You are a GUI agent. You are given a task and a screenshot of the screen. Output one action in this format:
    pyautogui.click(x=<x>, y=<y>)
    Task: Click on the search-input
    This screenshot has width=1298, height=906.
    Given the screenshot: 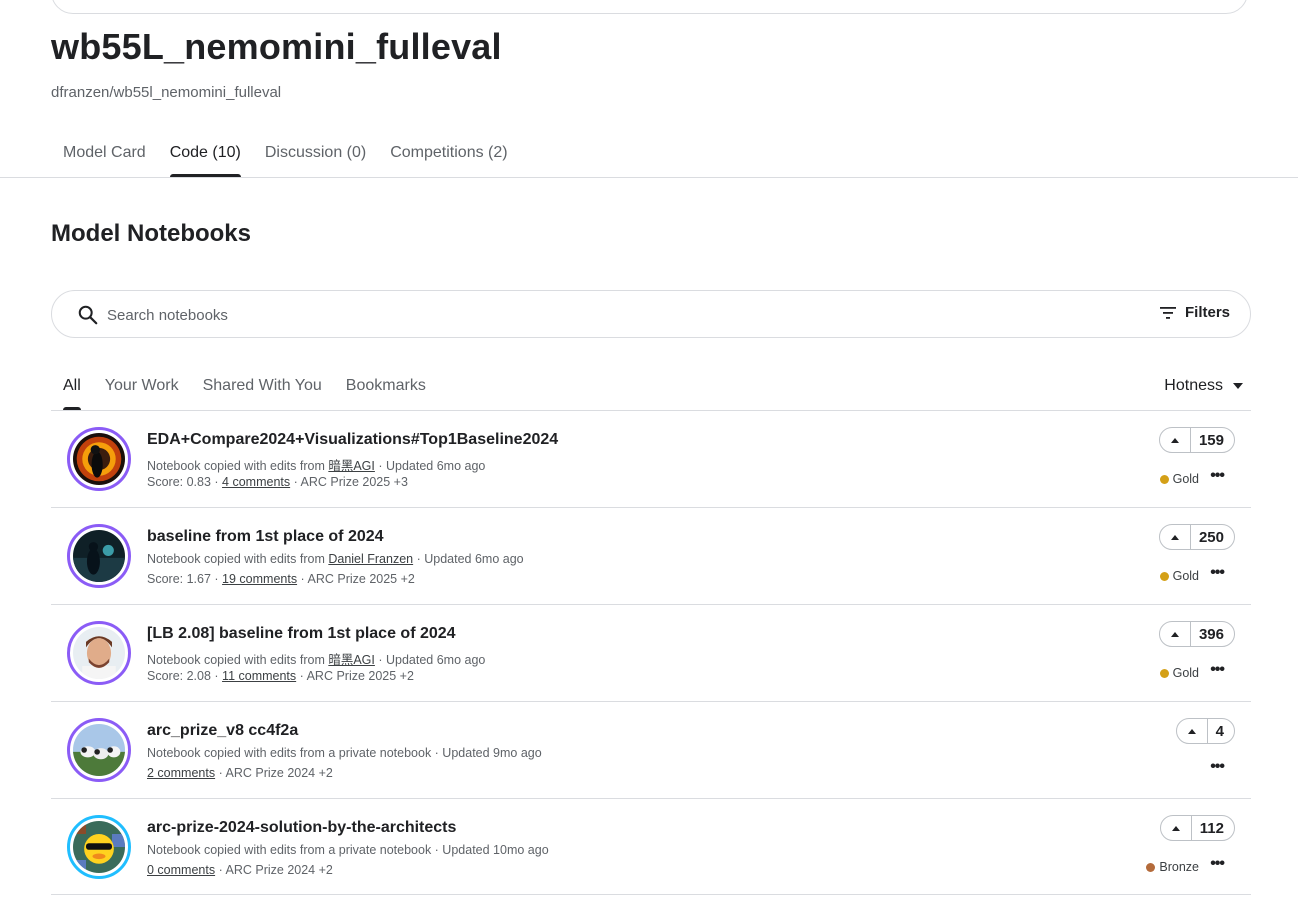 What is the action you would take?
    pyautogui.click(x=607, y=315)
    